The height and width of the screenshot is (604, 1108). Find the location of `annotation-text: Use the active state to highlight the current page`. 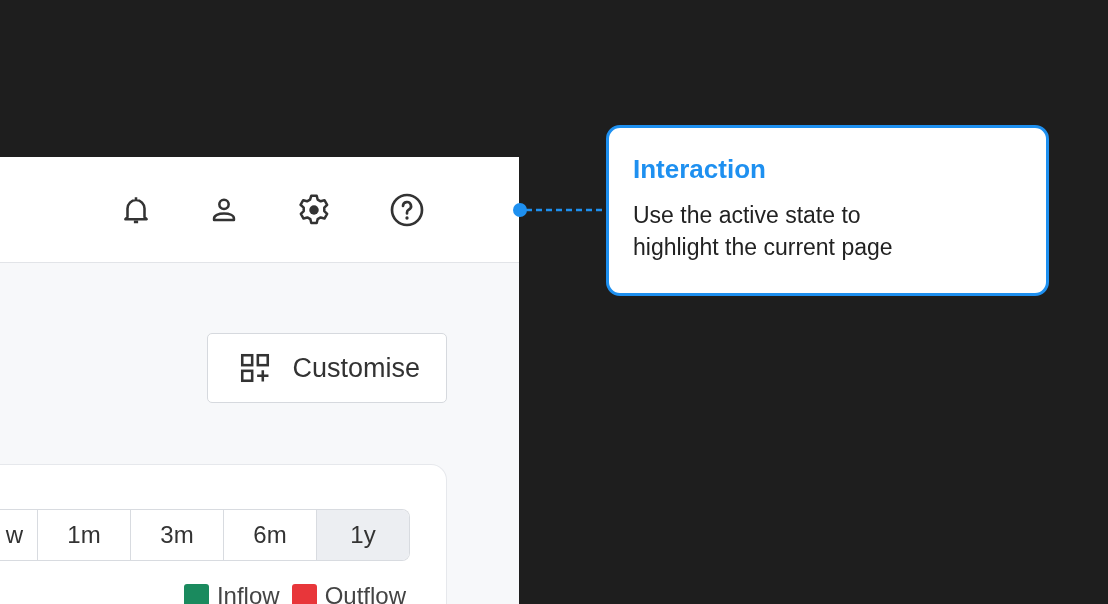

annotation-text: Use the active state to highlight the current page is located at coordinates (763, 232).